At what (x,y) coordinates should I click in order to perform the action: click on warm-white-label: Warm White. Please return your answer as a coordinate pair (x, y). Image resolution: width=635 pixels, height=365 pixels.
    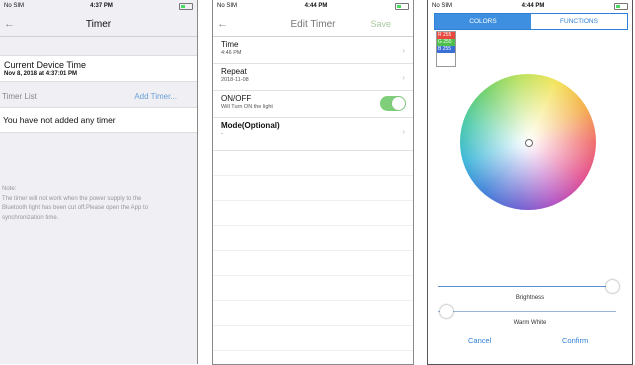
    Looking at the image, I should click on (530, 323).